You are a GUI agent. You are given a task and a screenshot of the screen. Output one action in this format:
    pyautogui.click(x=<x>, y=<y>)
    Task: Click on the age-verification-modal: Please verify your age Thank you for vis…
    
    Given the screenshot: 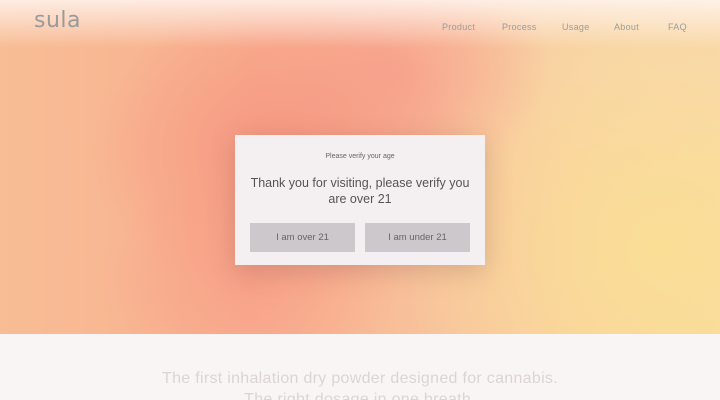 What is the action you would take?
    pyautogui.click(x=360, y=200)
    